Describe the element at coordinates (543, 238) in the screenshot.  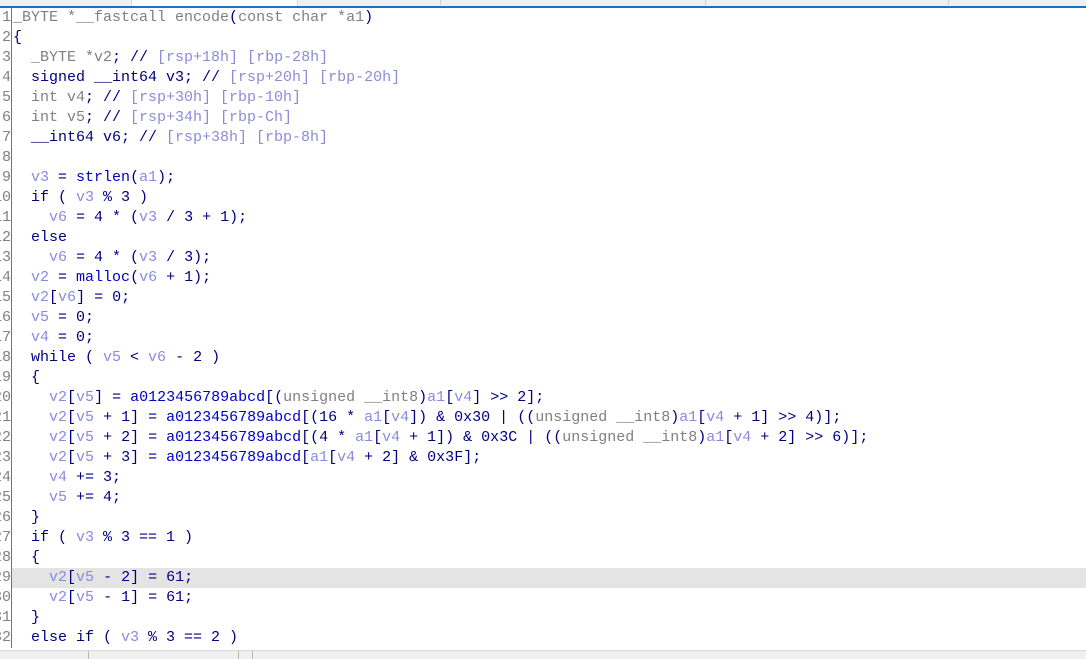
I see `code-line: 12 else` at that location.